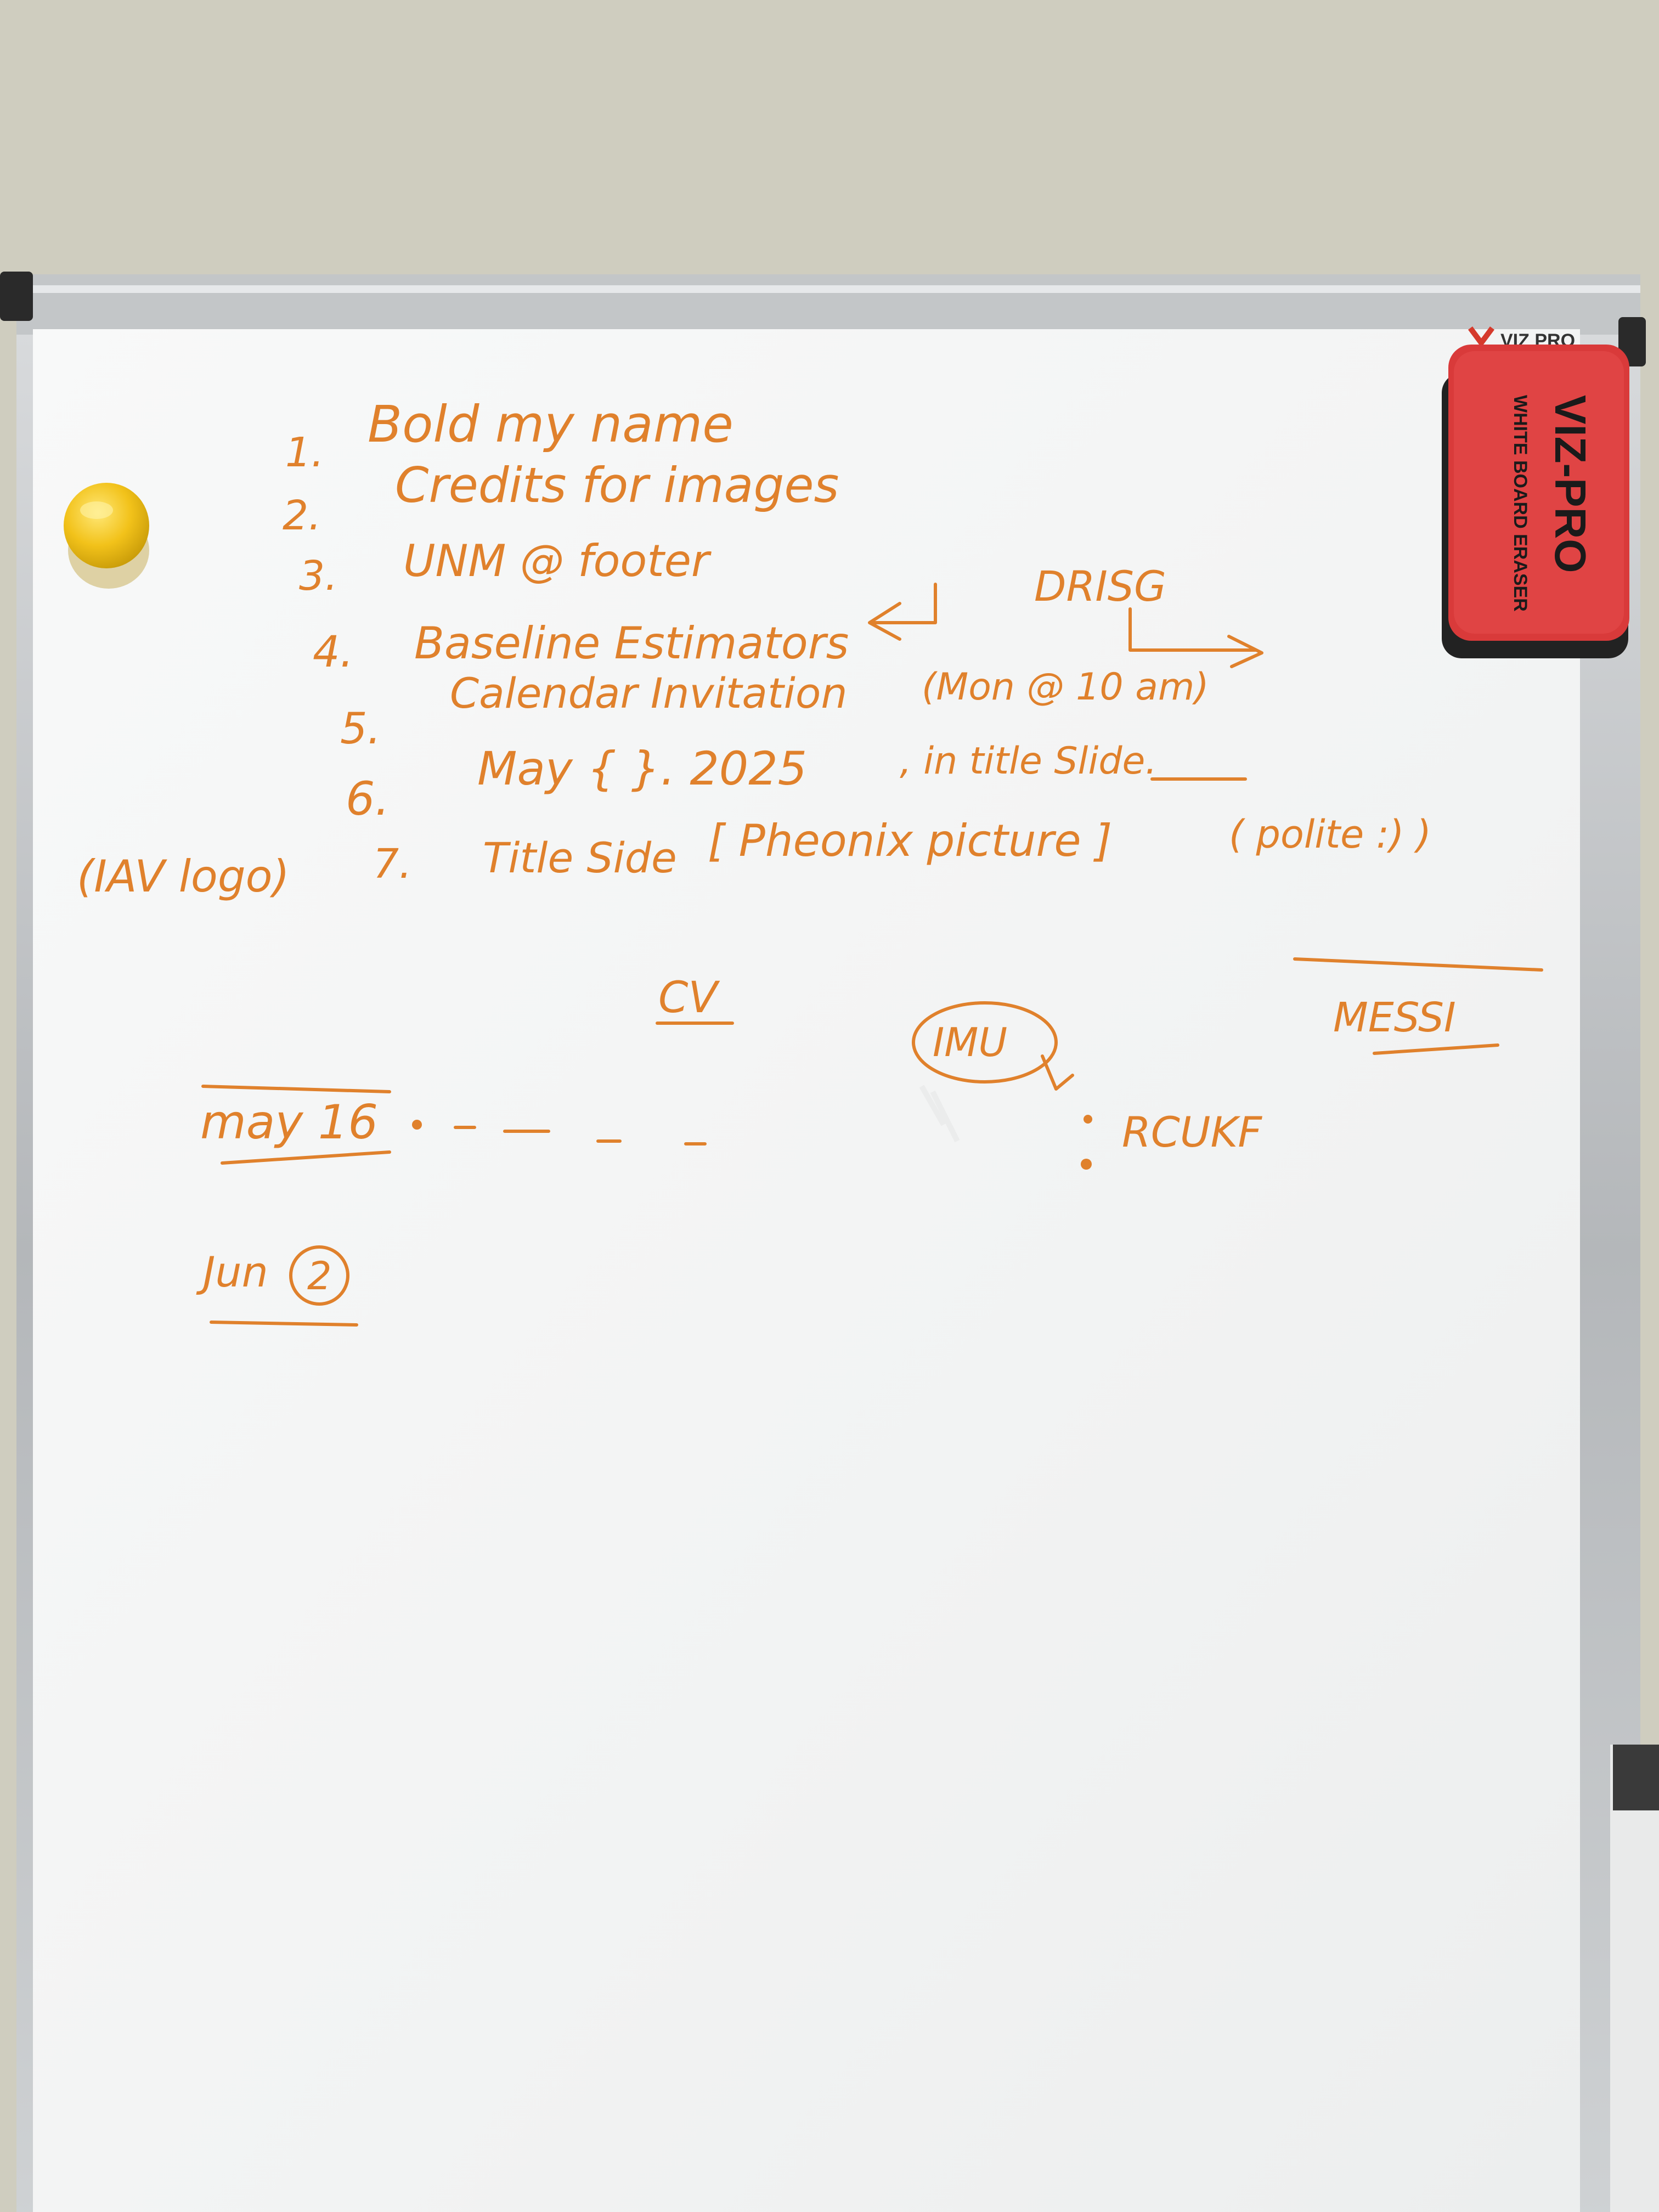 This screenshot has width=1659, height=2212. Describe the element at coordinates (183, 876) in the screenshot. I see `iav-logo-note: (IAV logo)` at that location.